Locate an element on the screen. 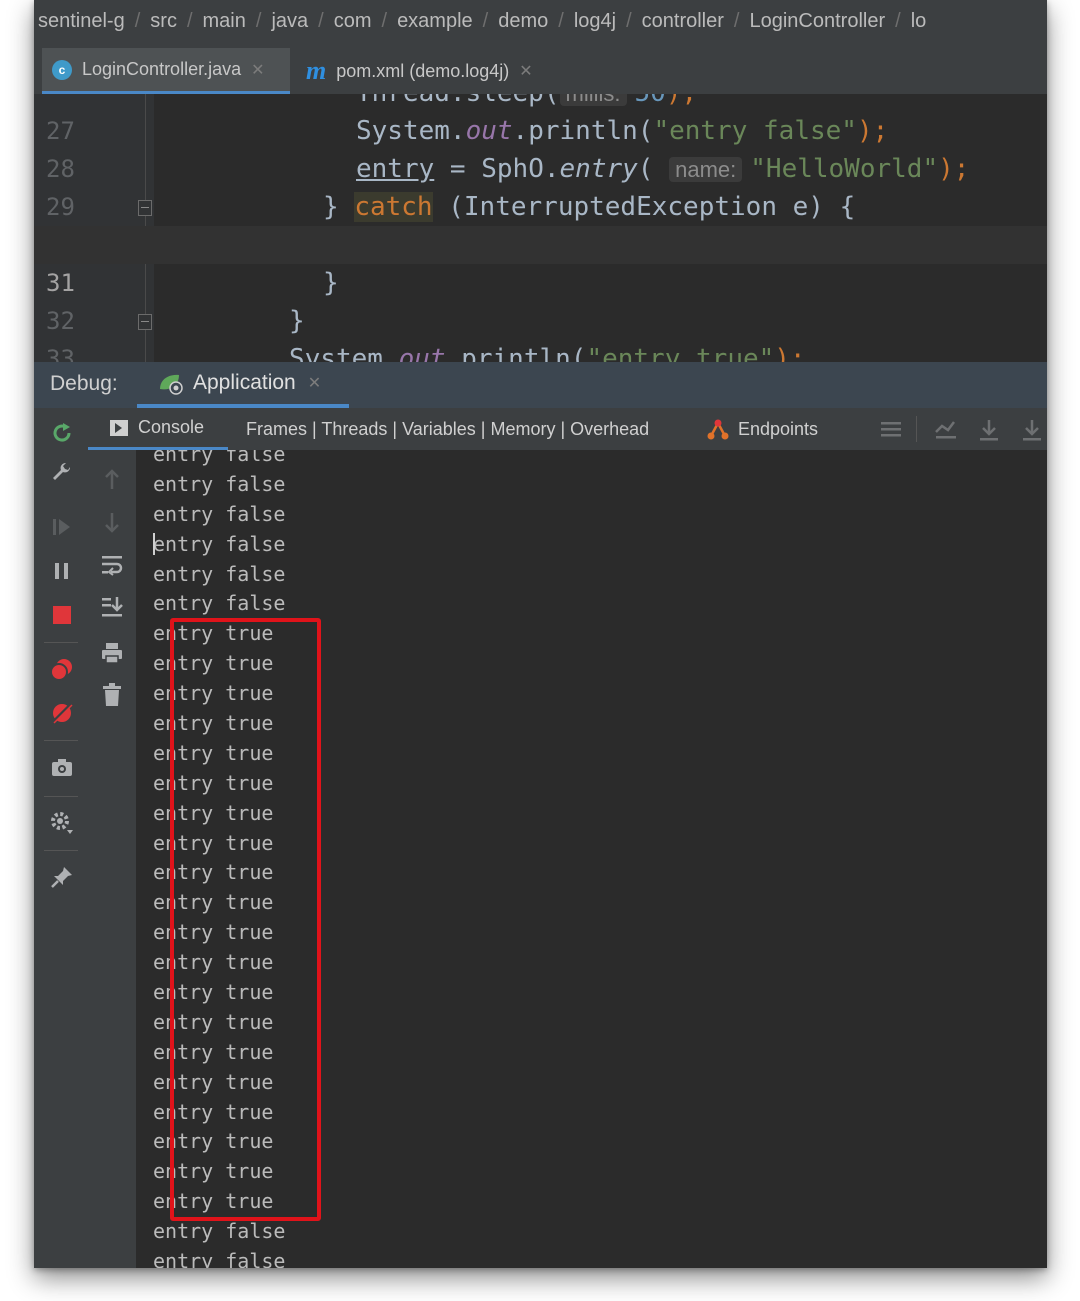 The height and width of the screenshot is (1301, 1080). code-line: 27 Thread.sleep(millis:50); is located at coordinates (540, 119).